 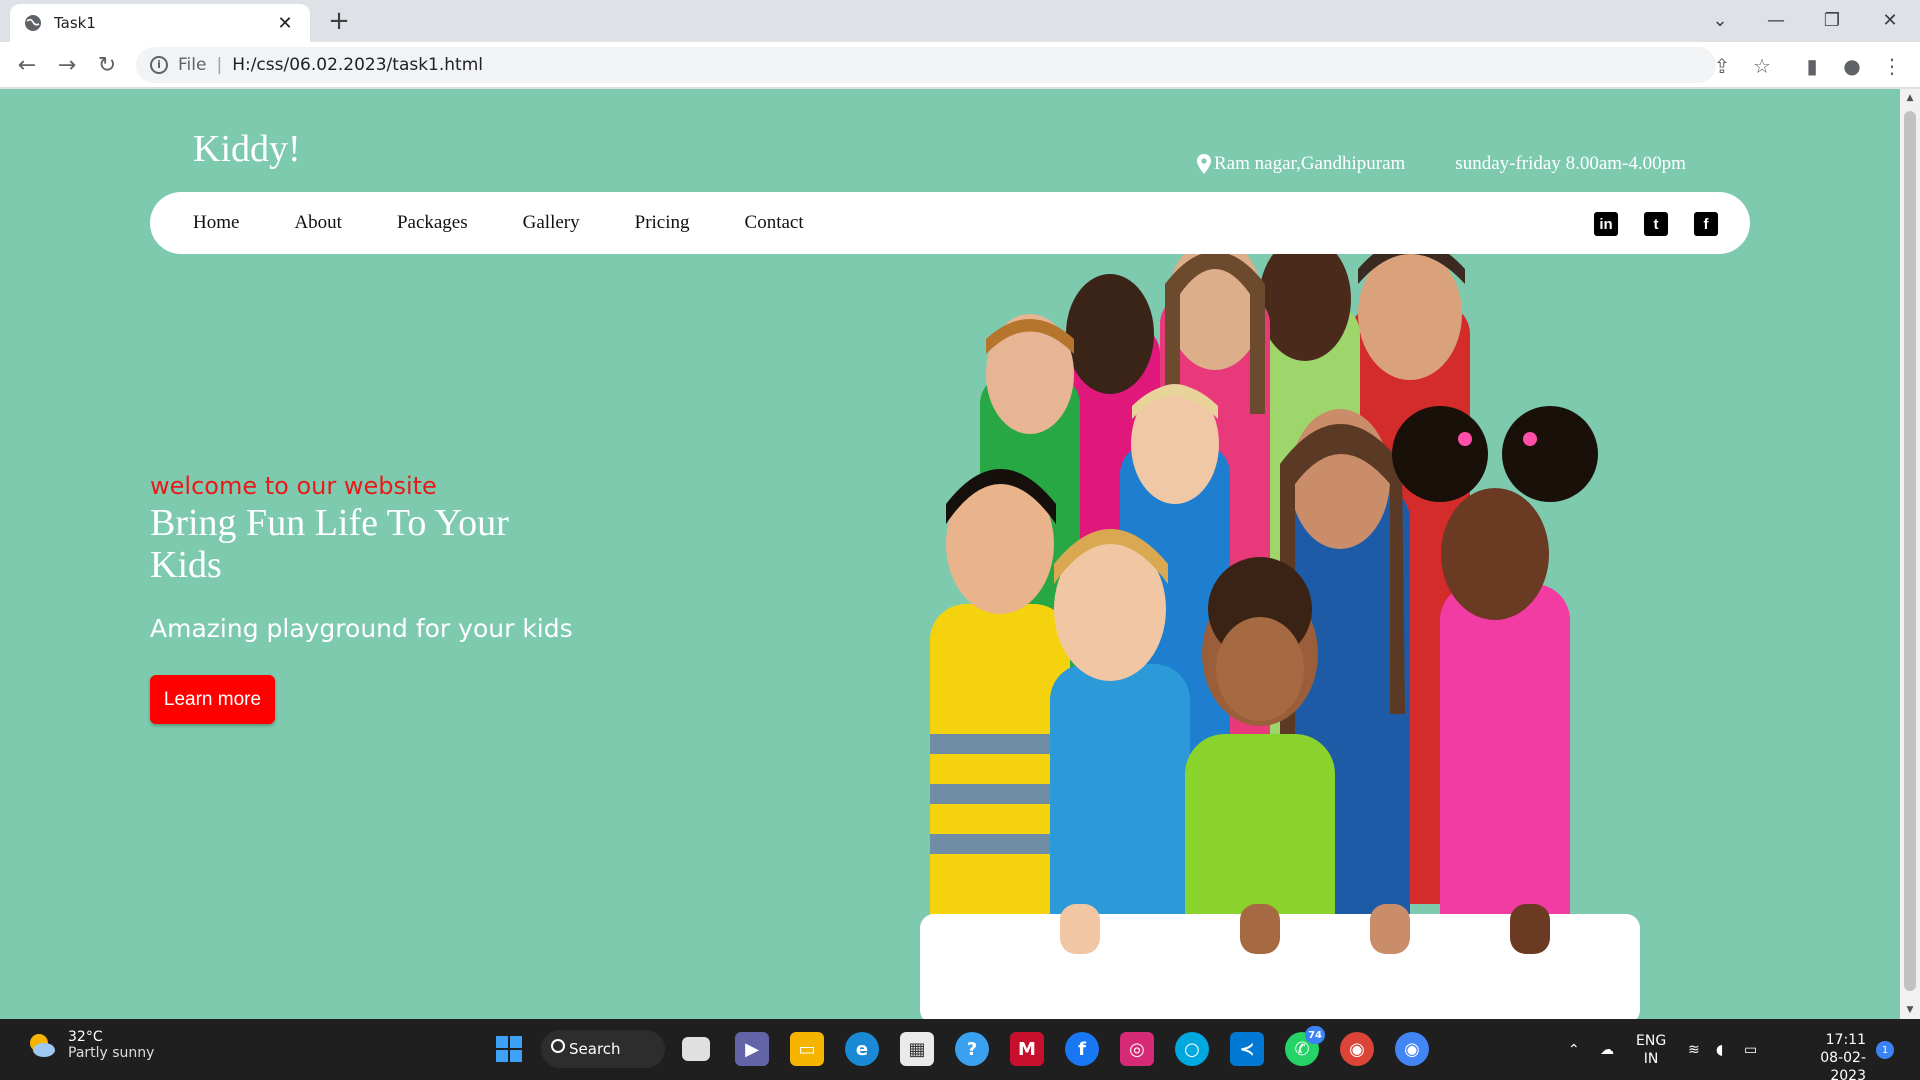 What do you see at coordinates (1885, 1050) in the screenshot?
I see `notification-badge: 1` at bounding box center [1885, 1050].